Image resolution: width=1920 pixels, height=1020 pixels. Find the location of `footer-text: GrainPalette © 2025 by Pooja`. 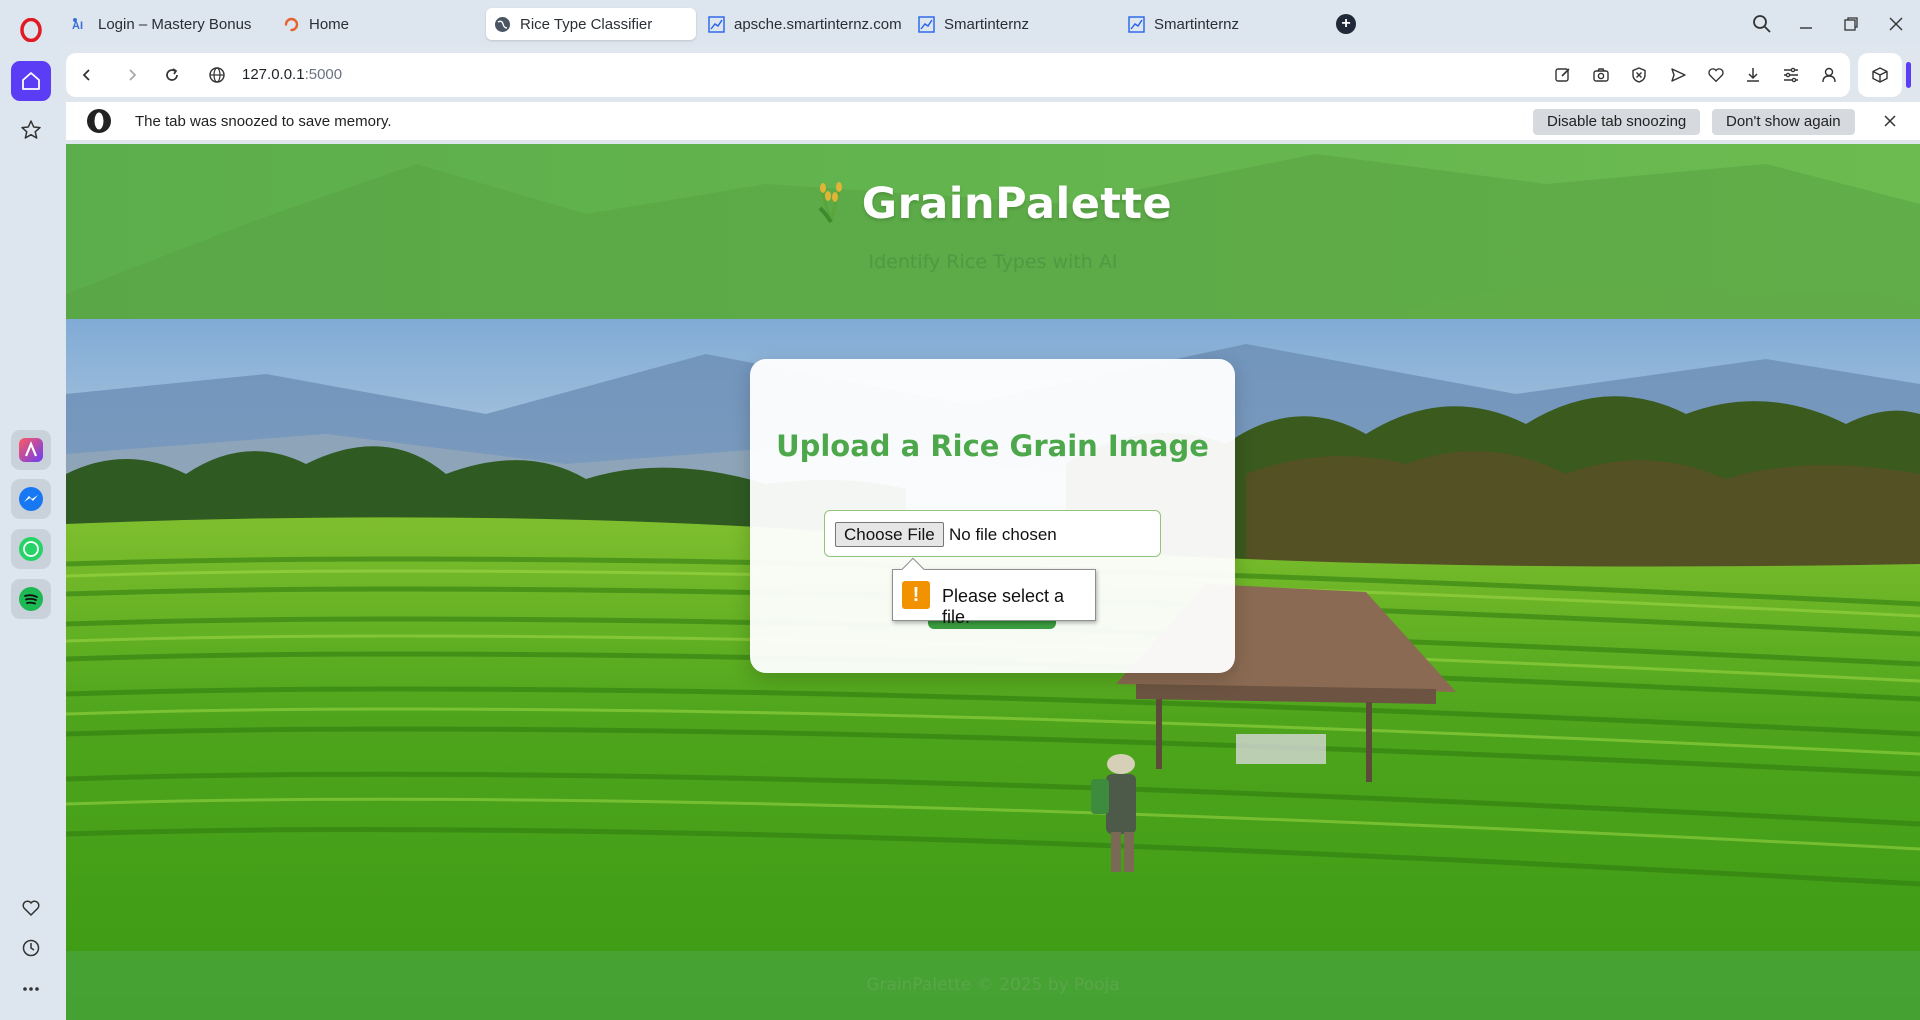

footer-text: GrainPalette © 2025 by Pooja is located at coordinates (993, 985).